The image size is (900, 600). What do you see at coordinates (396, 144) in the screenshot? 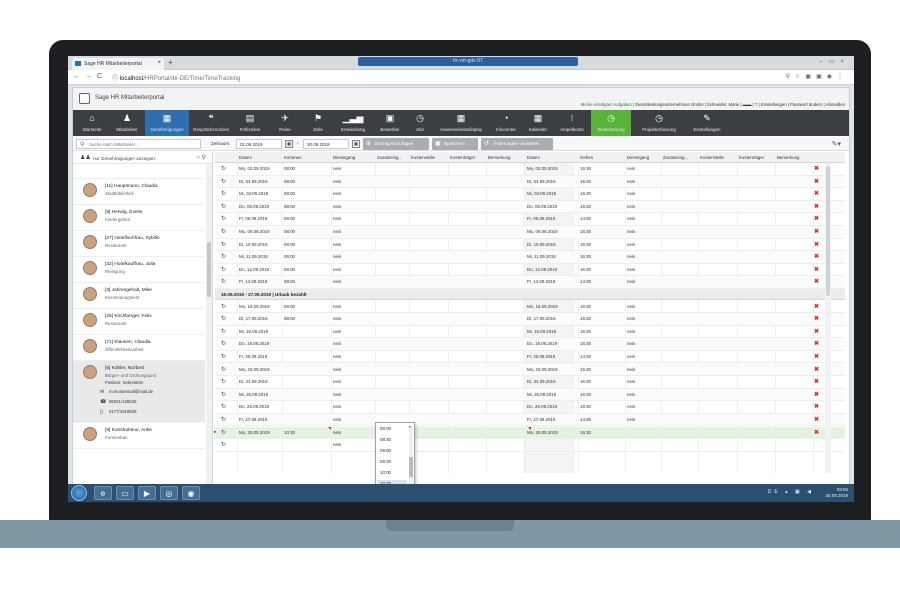
I see `add-entry-button: ⊕ Eintrag hinzufügen` at bounding box center [396, 144].